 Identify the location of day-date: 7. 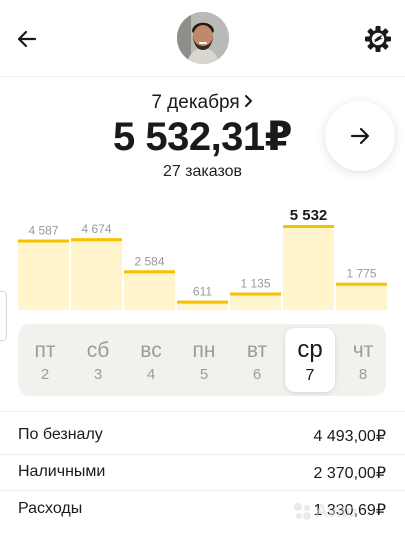
(310, 375).